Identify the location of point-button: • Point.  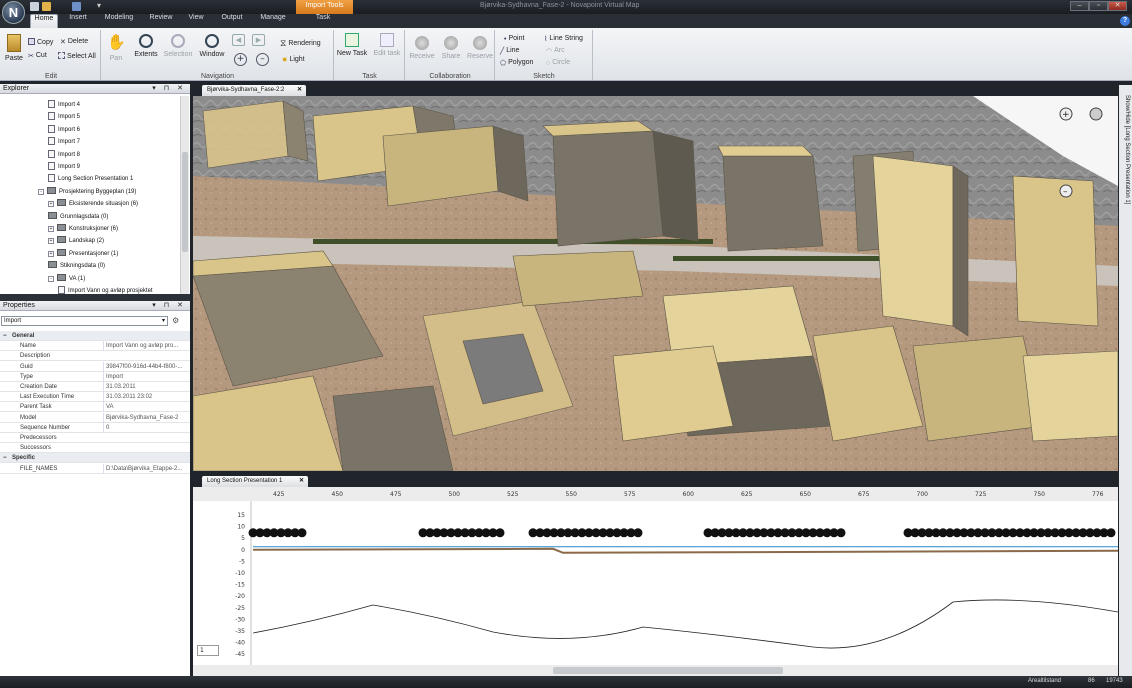
(514, 39).